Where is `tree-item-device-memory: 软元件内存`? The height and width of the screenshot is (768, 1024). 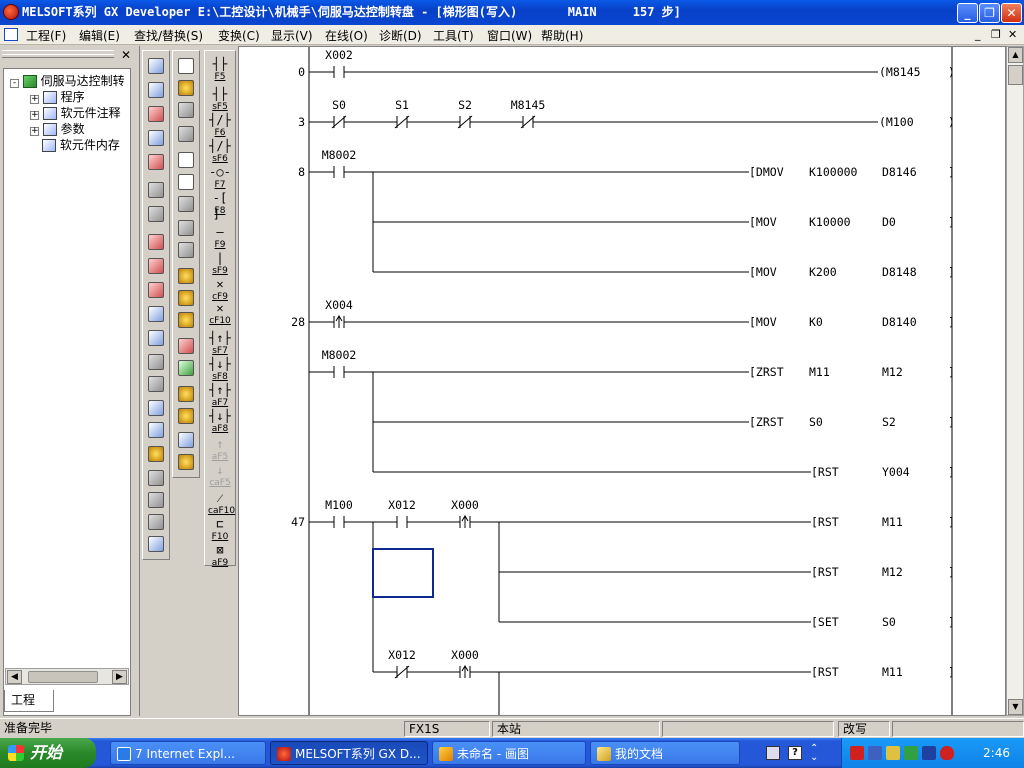
tree-item-device-memory: 软元件内存 is located at coordinates (81, 145).